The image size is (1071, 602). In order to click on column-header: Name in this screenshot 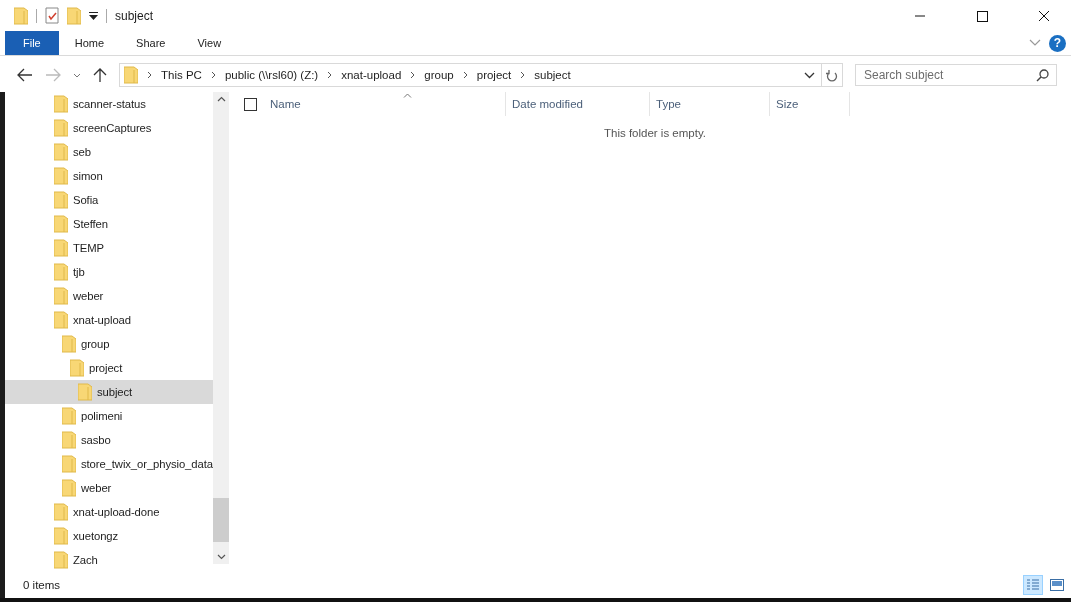, I will do `click(387, 104)`.